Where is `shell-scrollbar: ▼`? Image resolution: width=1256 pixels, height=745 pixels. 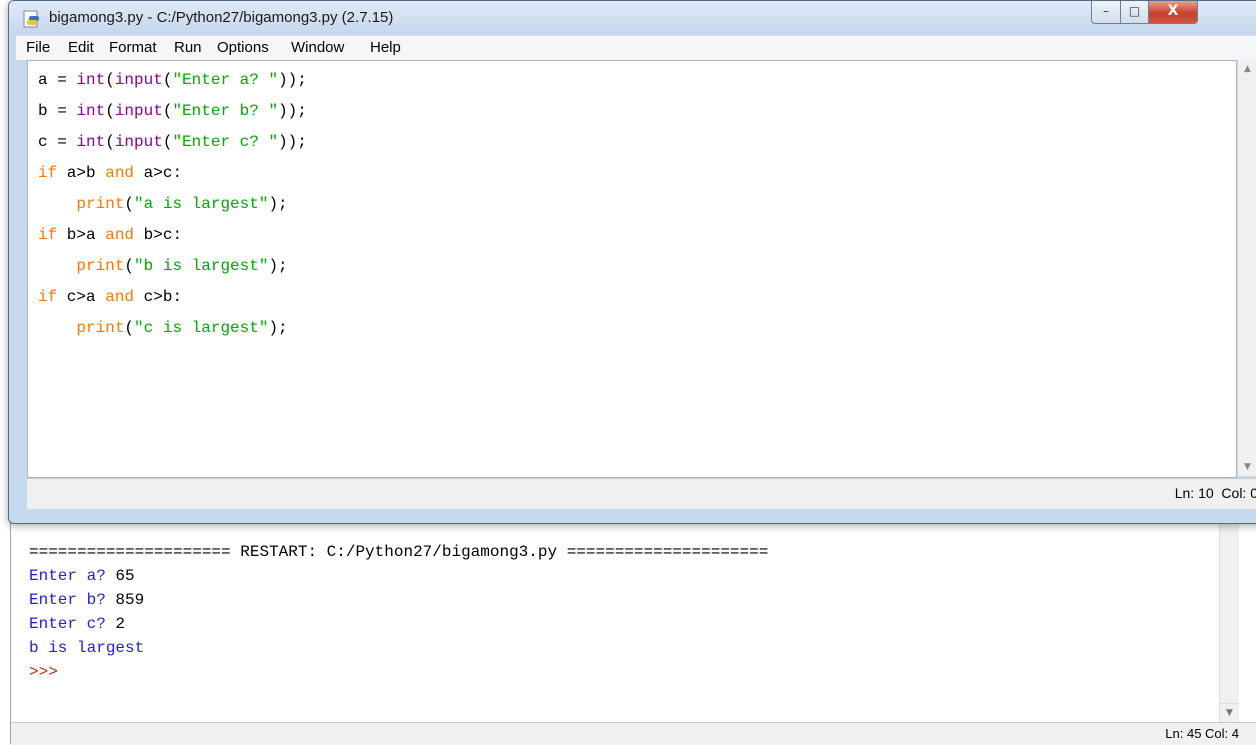
shell-scrollbar: ▼ is located at coordinates (1229, 615).